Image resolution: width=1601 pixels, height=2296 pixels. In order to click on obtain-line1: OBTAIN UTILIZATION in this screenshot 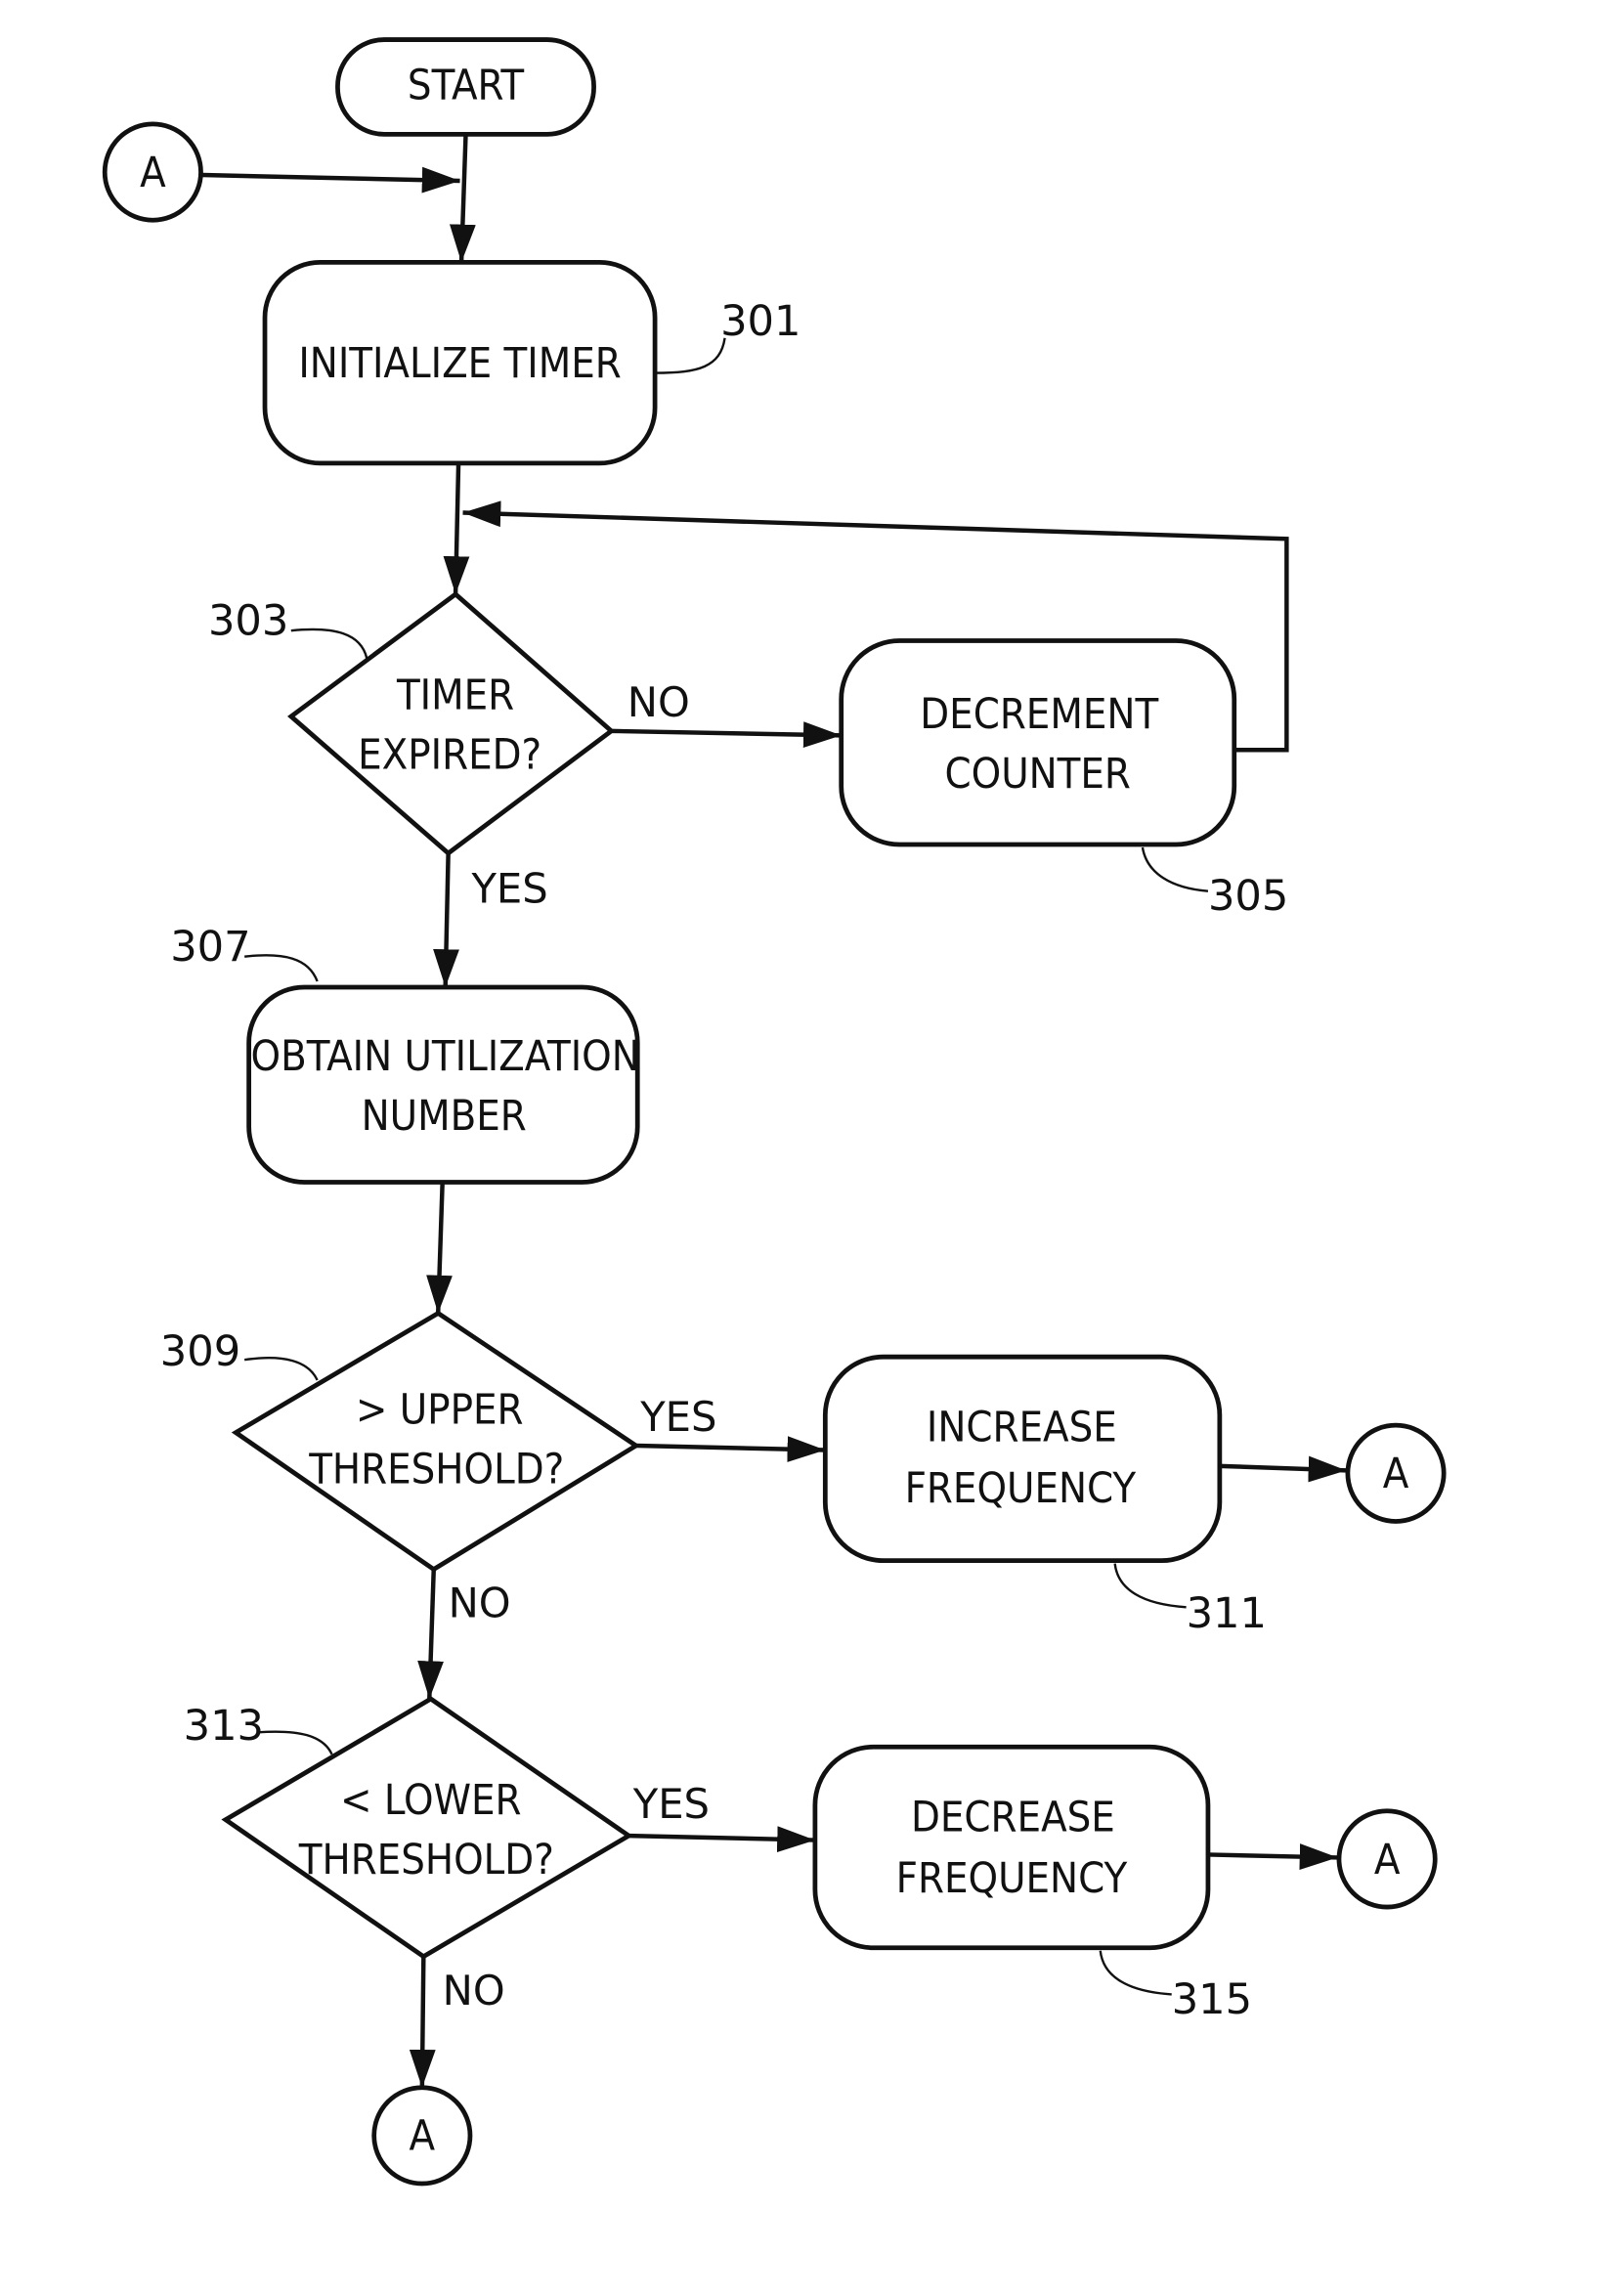, I will do `click(445, 1056)`.